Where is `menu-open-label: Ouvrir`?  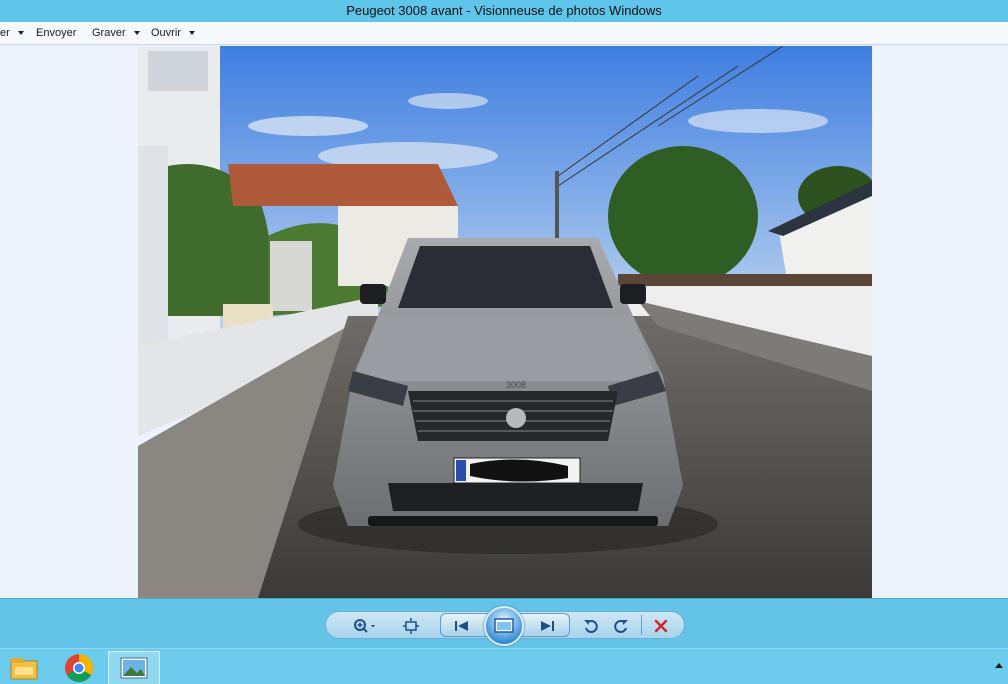 menu-open-label: Ouvrir is located at coordinates (166, 33).